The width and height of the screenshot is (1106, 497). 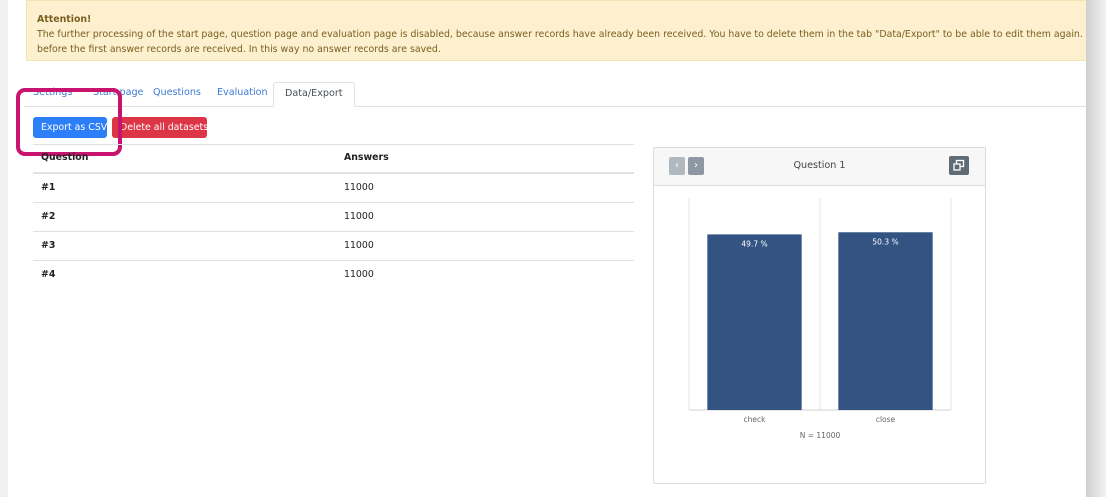 What do you see at coordinates (755, 419) in the screenshot?
I see `x-tick-label: check` at bounding box center [755, 419].